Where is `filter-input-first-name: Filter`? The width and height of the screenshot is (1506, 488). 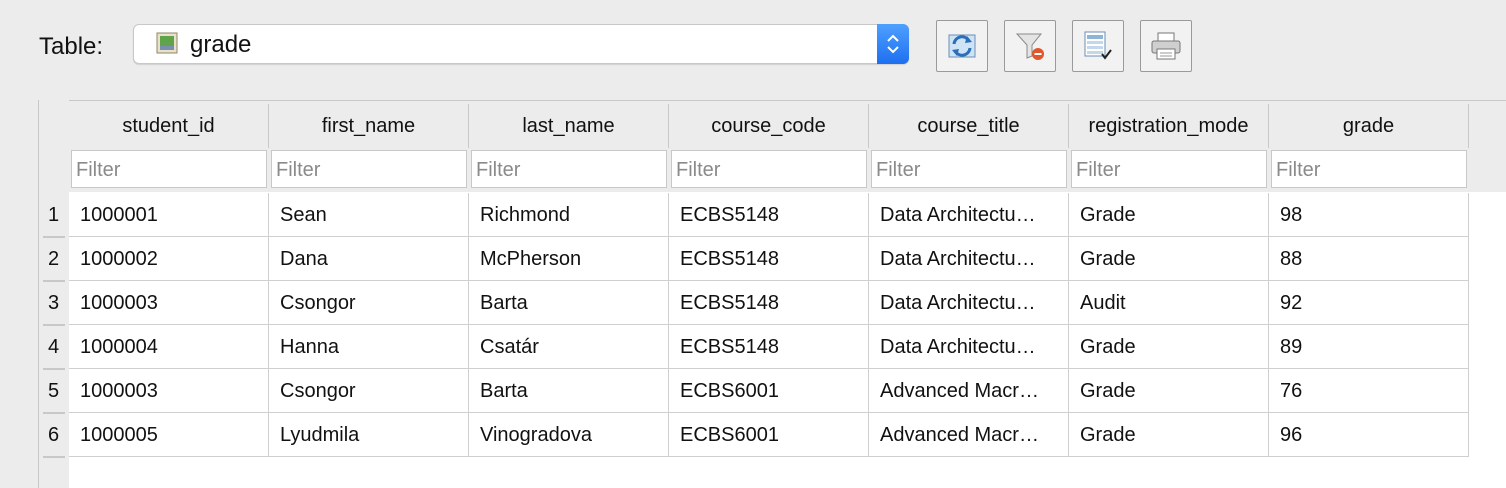
filter-input-first-name: Filter is located at coordinates (369, 169).